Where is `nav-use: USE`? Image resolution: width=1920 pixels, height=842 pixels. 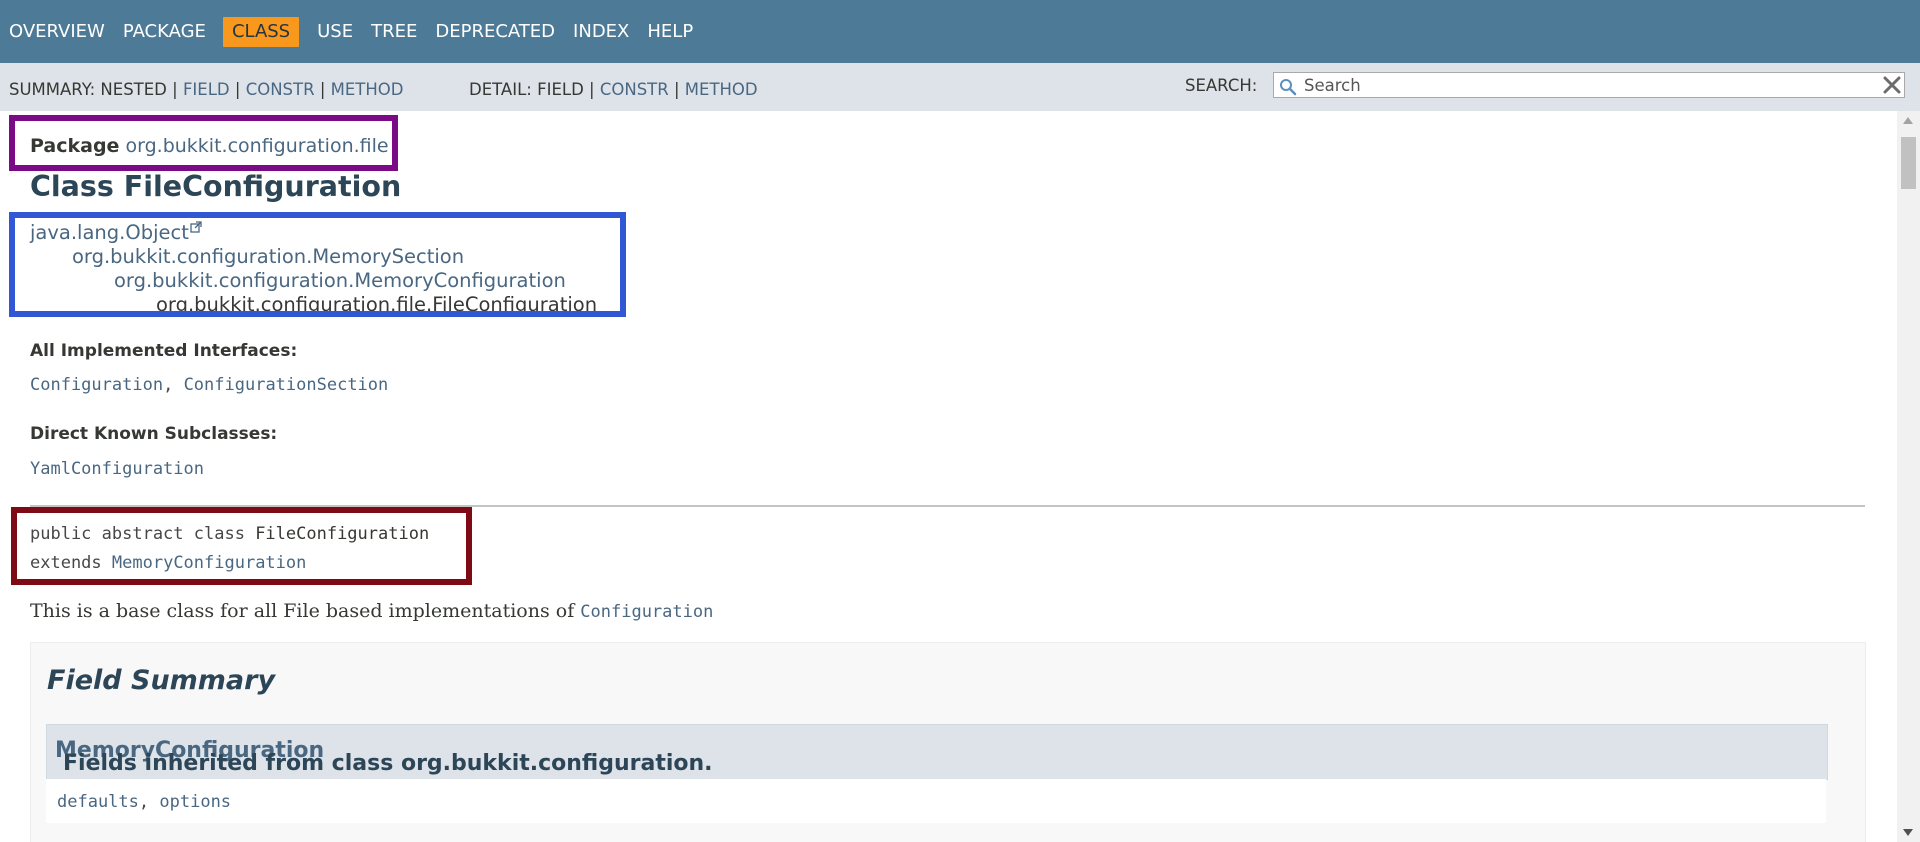 nav-use: USE is located at coordinates (335, 32).